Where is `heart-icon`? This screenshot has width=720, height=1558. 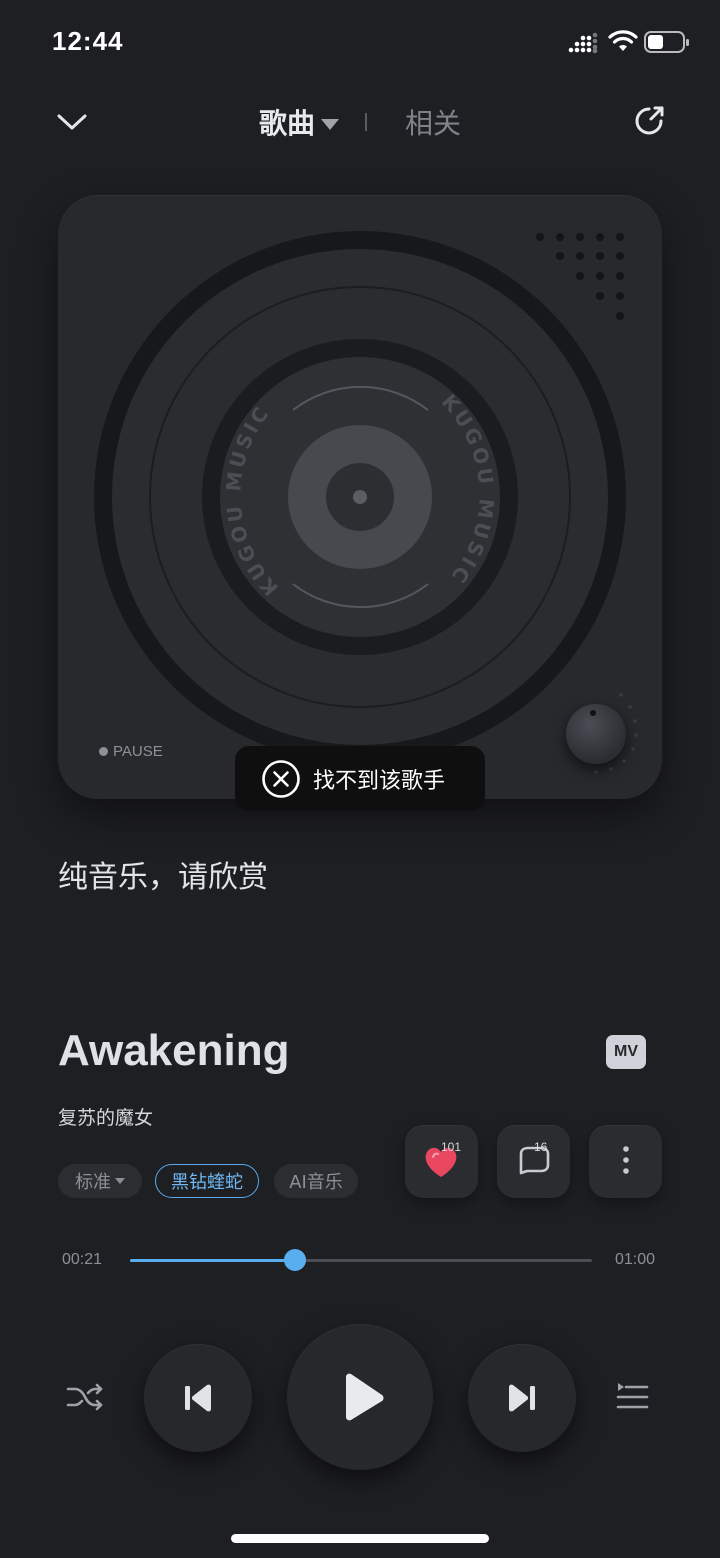 heart-icon is located at coordinates (441, 1162).